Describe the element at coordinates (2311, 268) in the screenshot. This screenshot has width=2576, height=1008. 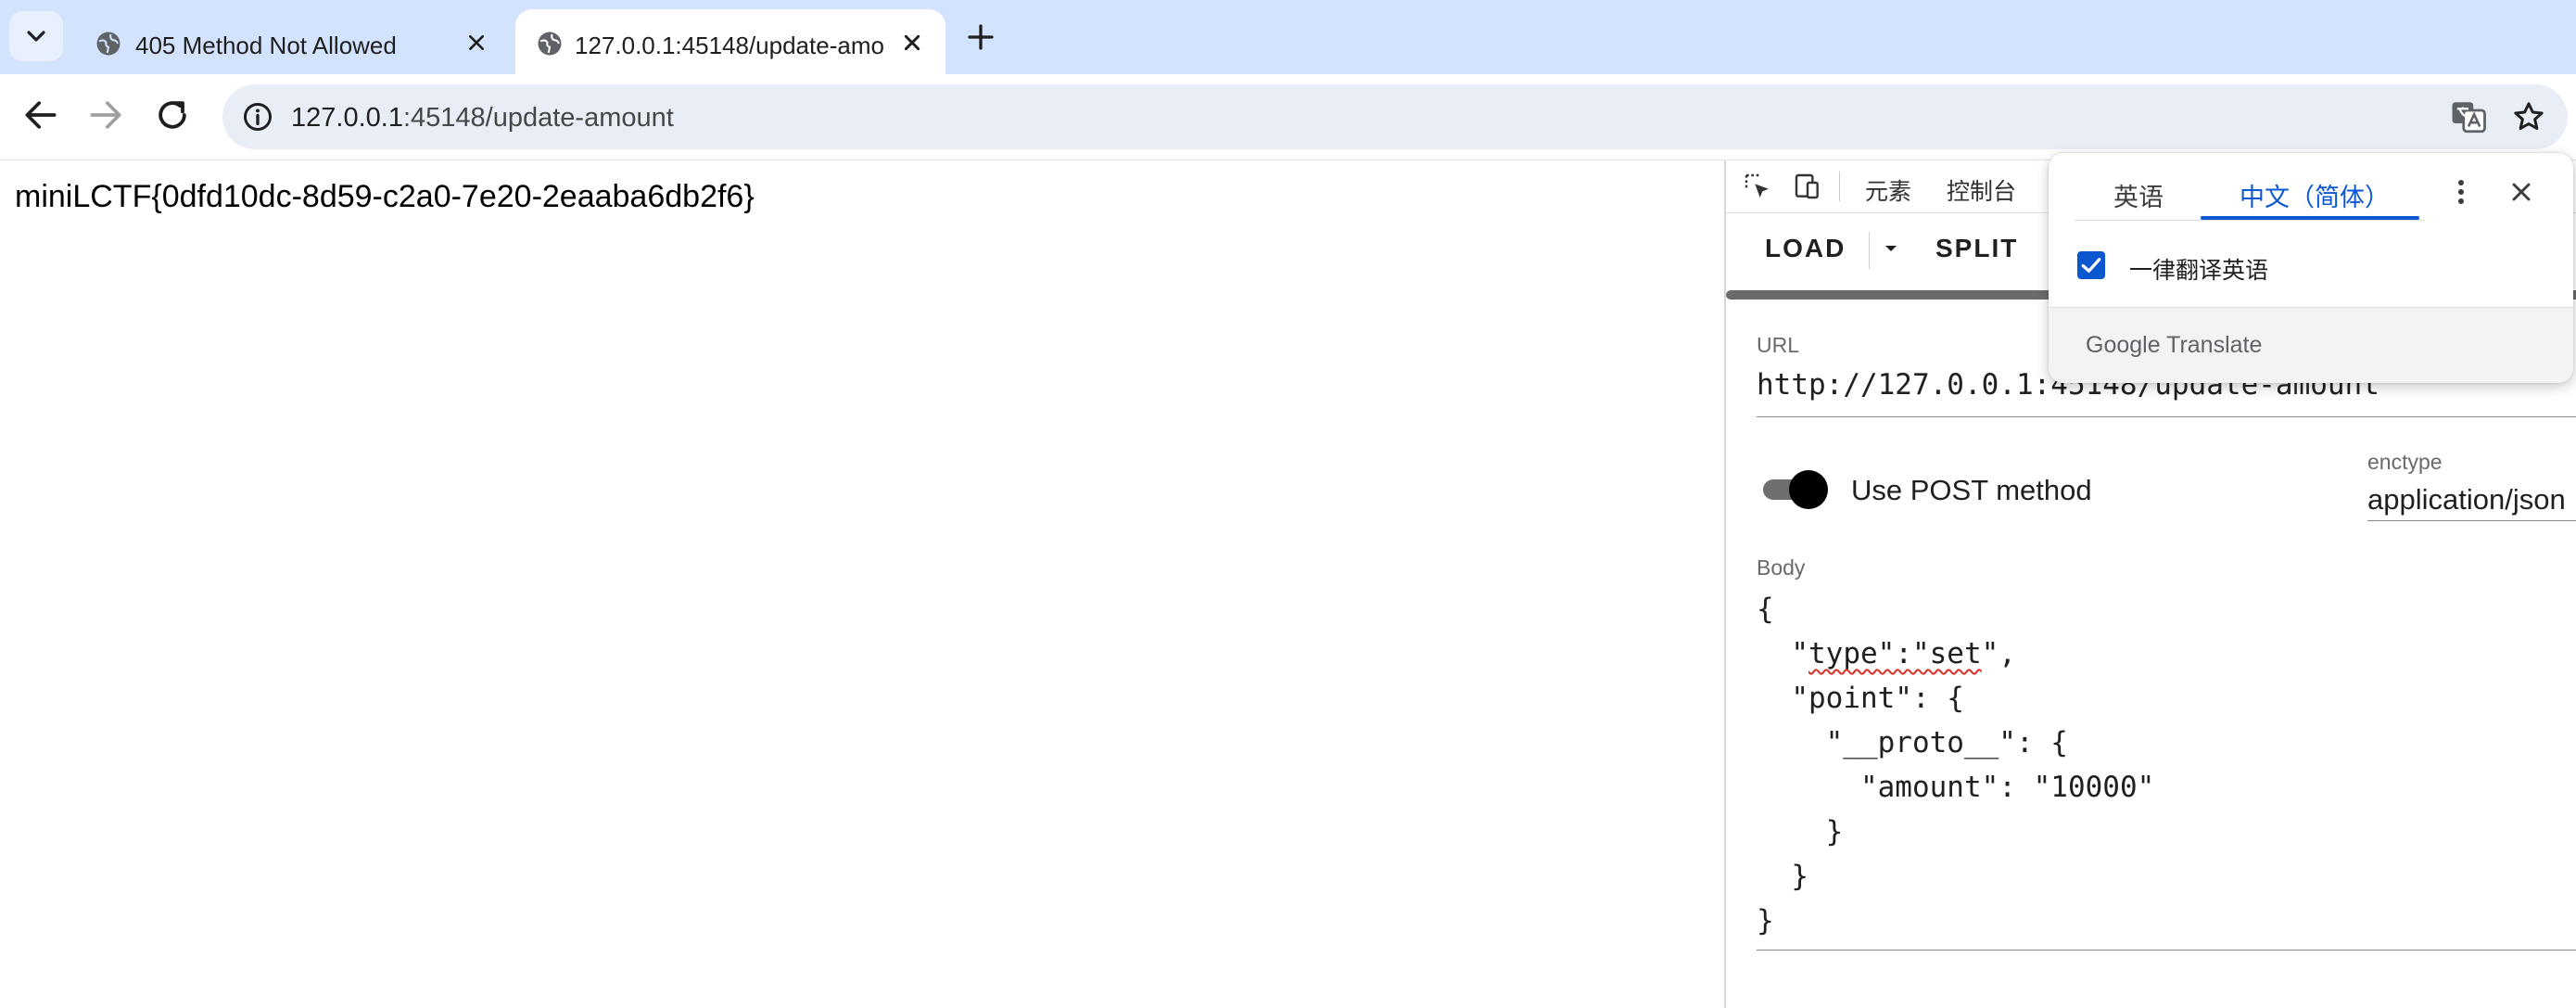
I see `translate-popup: 英语 中文（简体） 一律翻译英语 Google Translate` at that location.